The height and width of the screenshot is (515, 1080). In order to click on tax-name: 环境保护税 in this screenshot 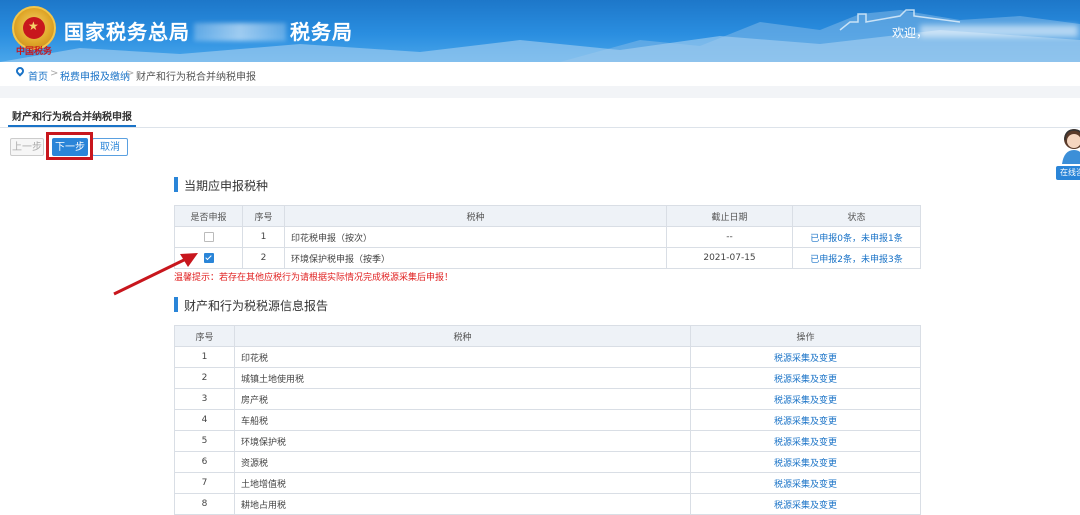, I will do `click(462, 441)`.